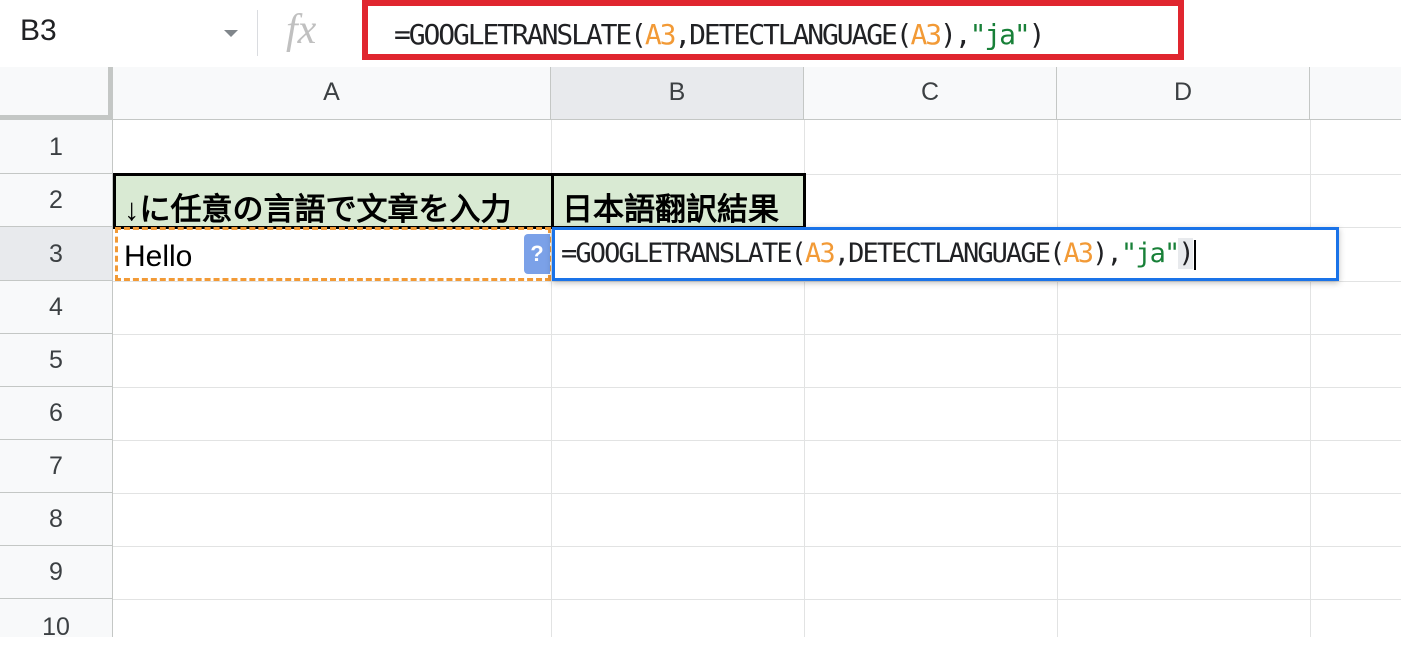 The height and width of the screenshot is (655, 1401). I want to click on fx-icon: fx, so click(301, 30).